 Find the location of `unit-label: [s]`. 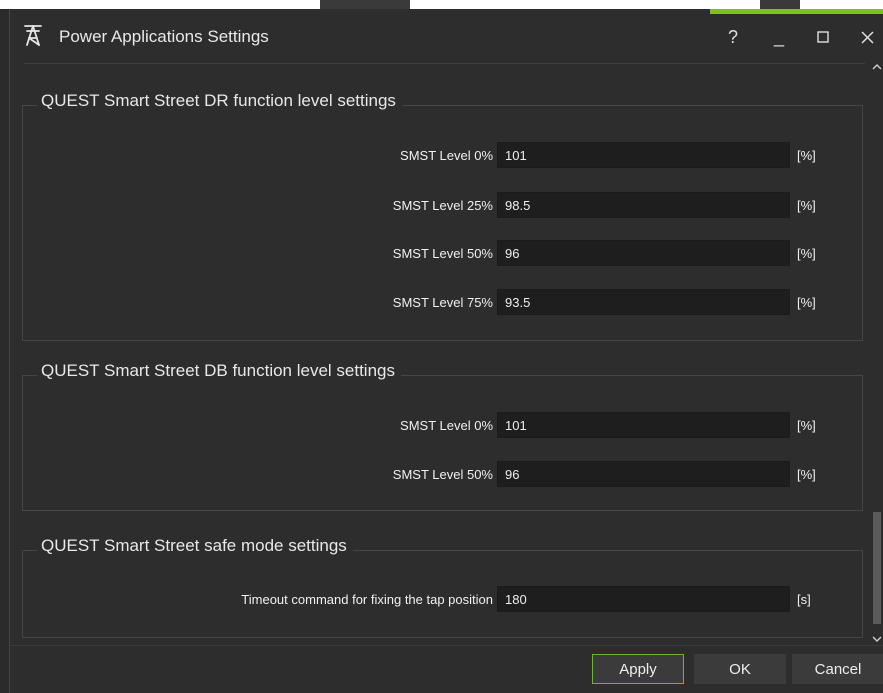

unit-label: [s] is located at coordinates (804, 599).